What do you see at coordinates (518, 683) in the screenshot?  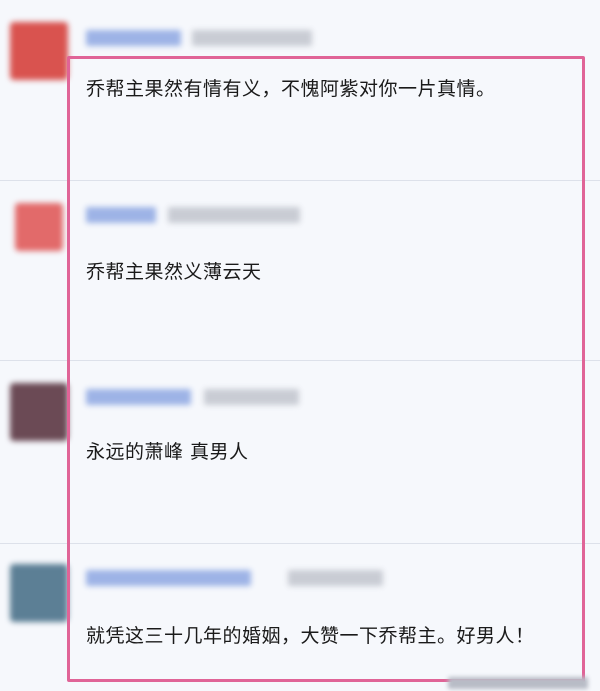 I see `watermark-blurred` at bounding box center [518, 683].